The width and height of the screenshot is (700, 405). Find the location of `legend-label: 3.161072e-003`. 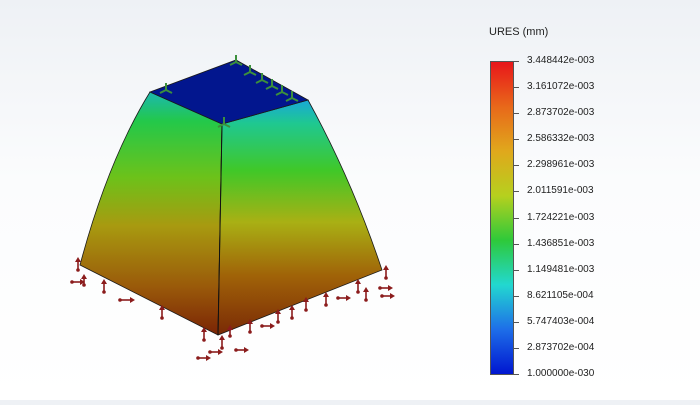

legend-label: 3.161072e-003 is located at coordinates (561, 87).